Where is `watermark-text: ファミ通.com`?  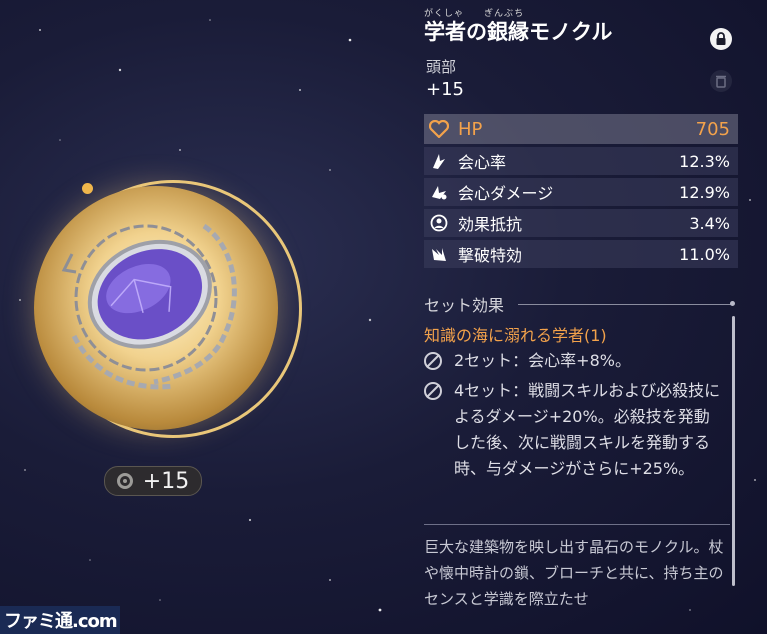
watermark-text: ファミ通.com is located at coordinates (61, 621).